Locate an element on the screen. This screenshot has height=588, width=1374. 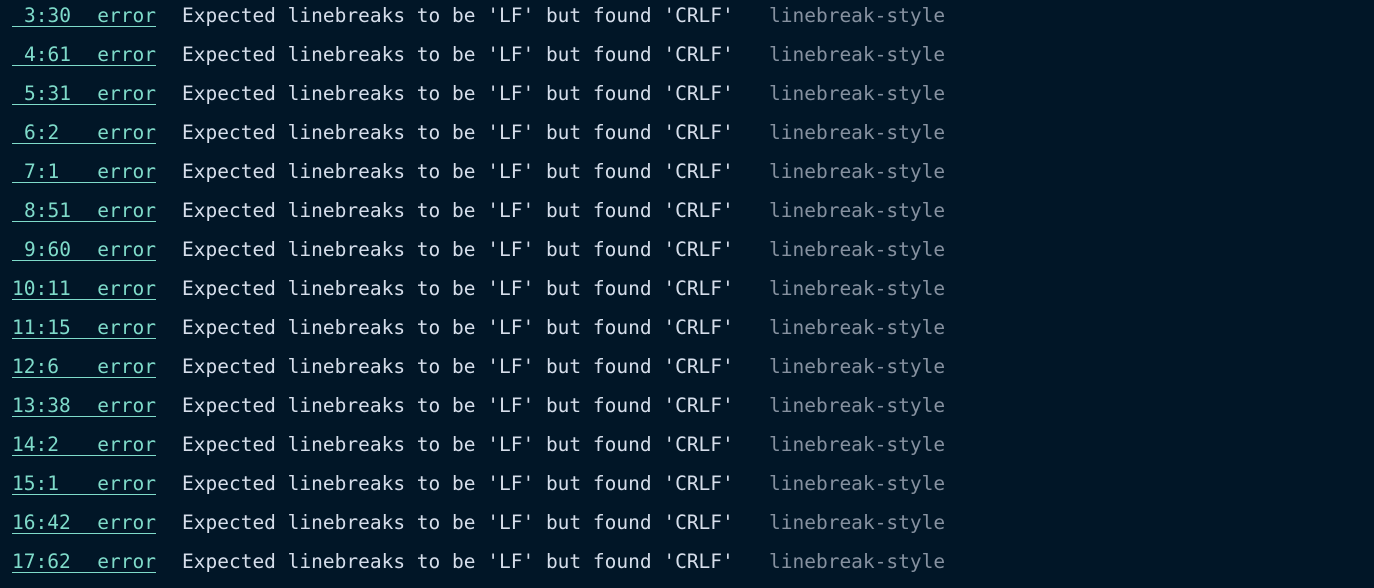
location-link: 7:1 error is located at coordinates (84, 171).